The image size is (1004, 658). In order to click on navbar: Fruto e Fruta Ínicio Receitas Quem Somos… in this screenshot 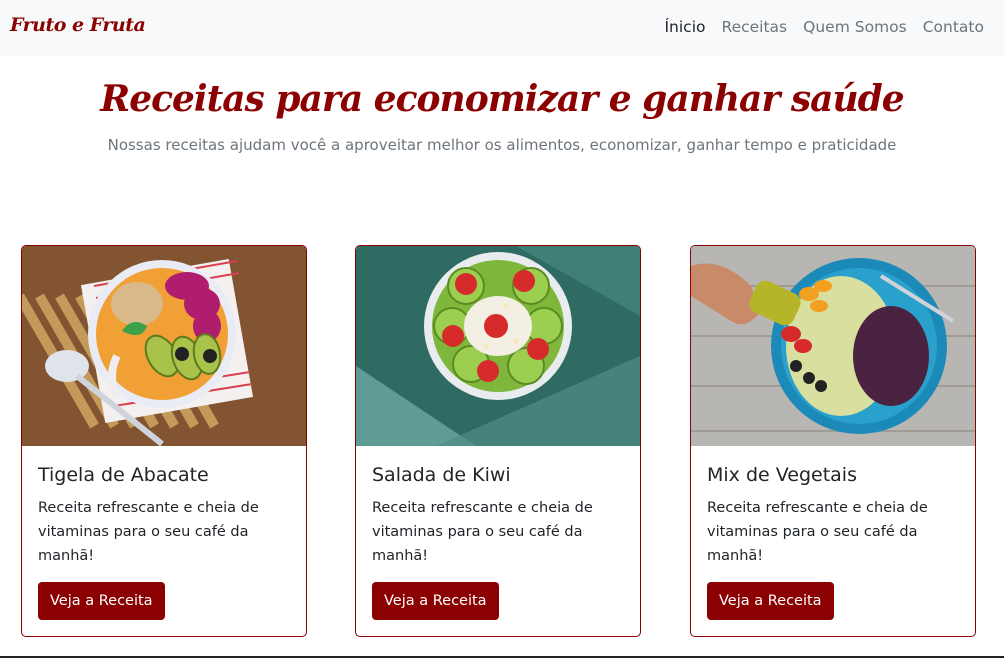, I will do `click(502, 28)`.